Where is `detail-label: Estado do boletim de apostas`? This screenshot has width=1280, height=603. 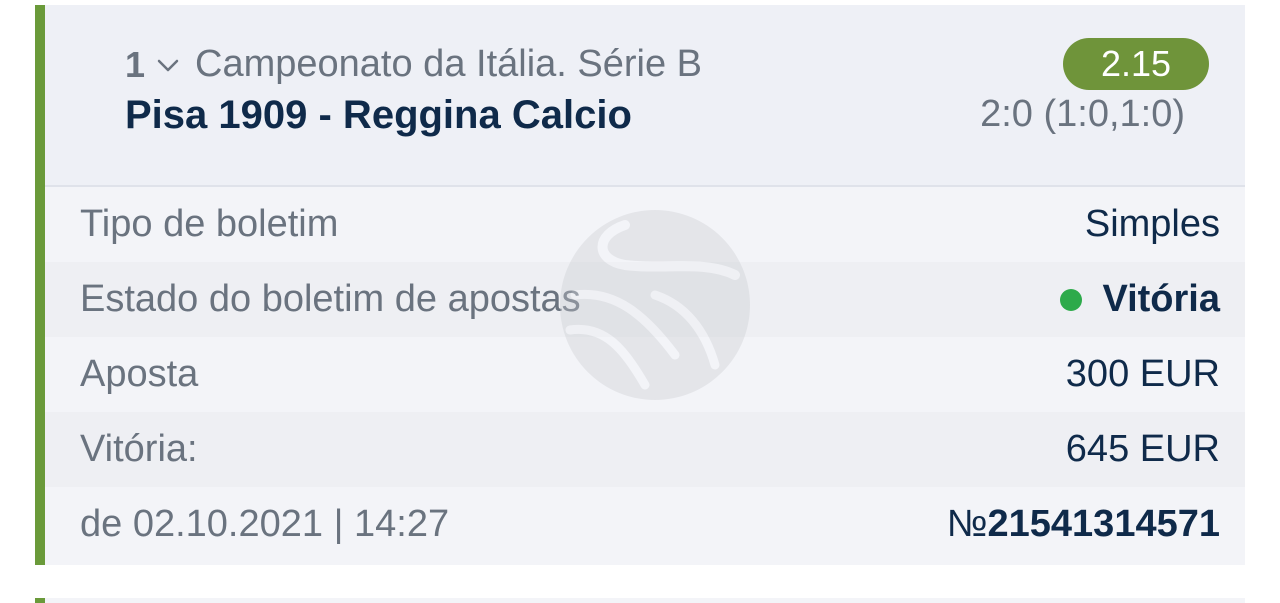 detail-label: Estado do boletim de apostas is located at coordinates (330, 299).